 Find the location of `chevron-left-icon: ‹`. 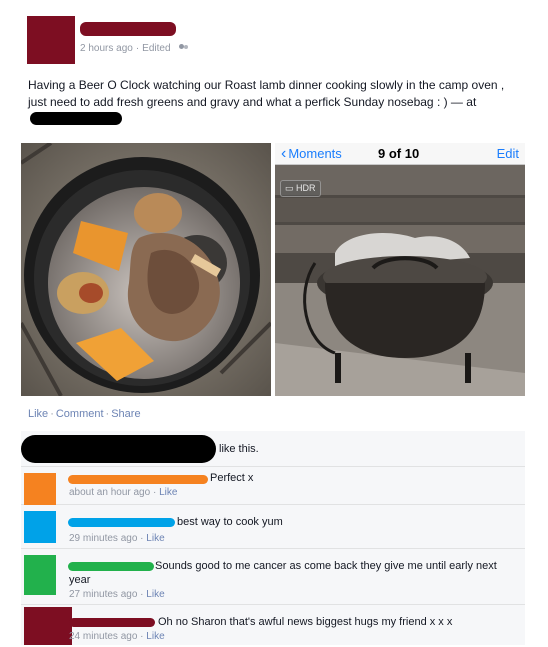

chevron-left-icon: ‹ is located at coordinates (284, 153).